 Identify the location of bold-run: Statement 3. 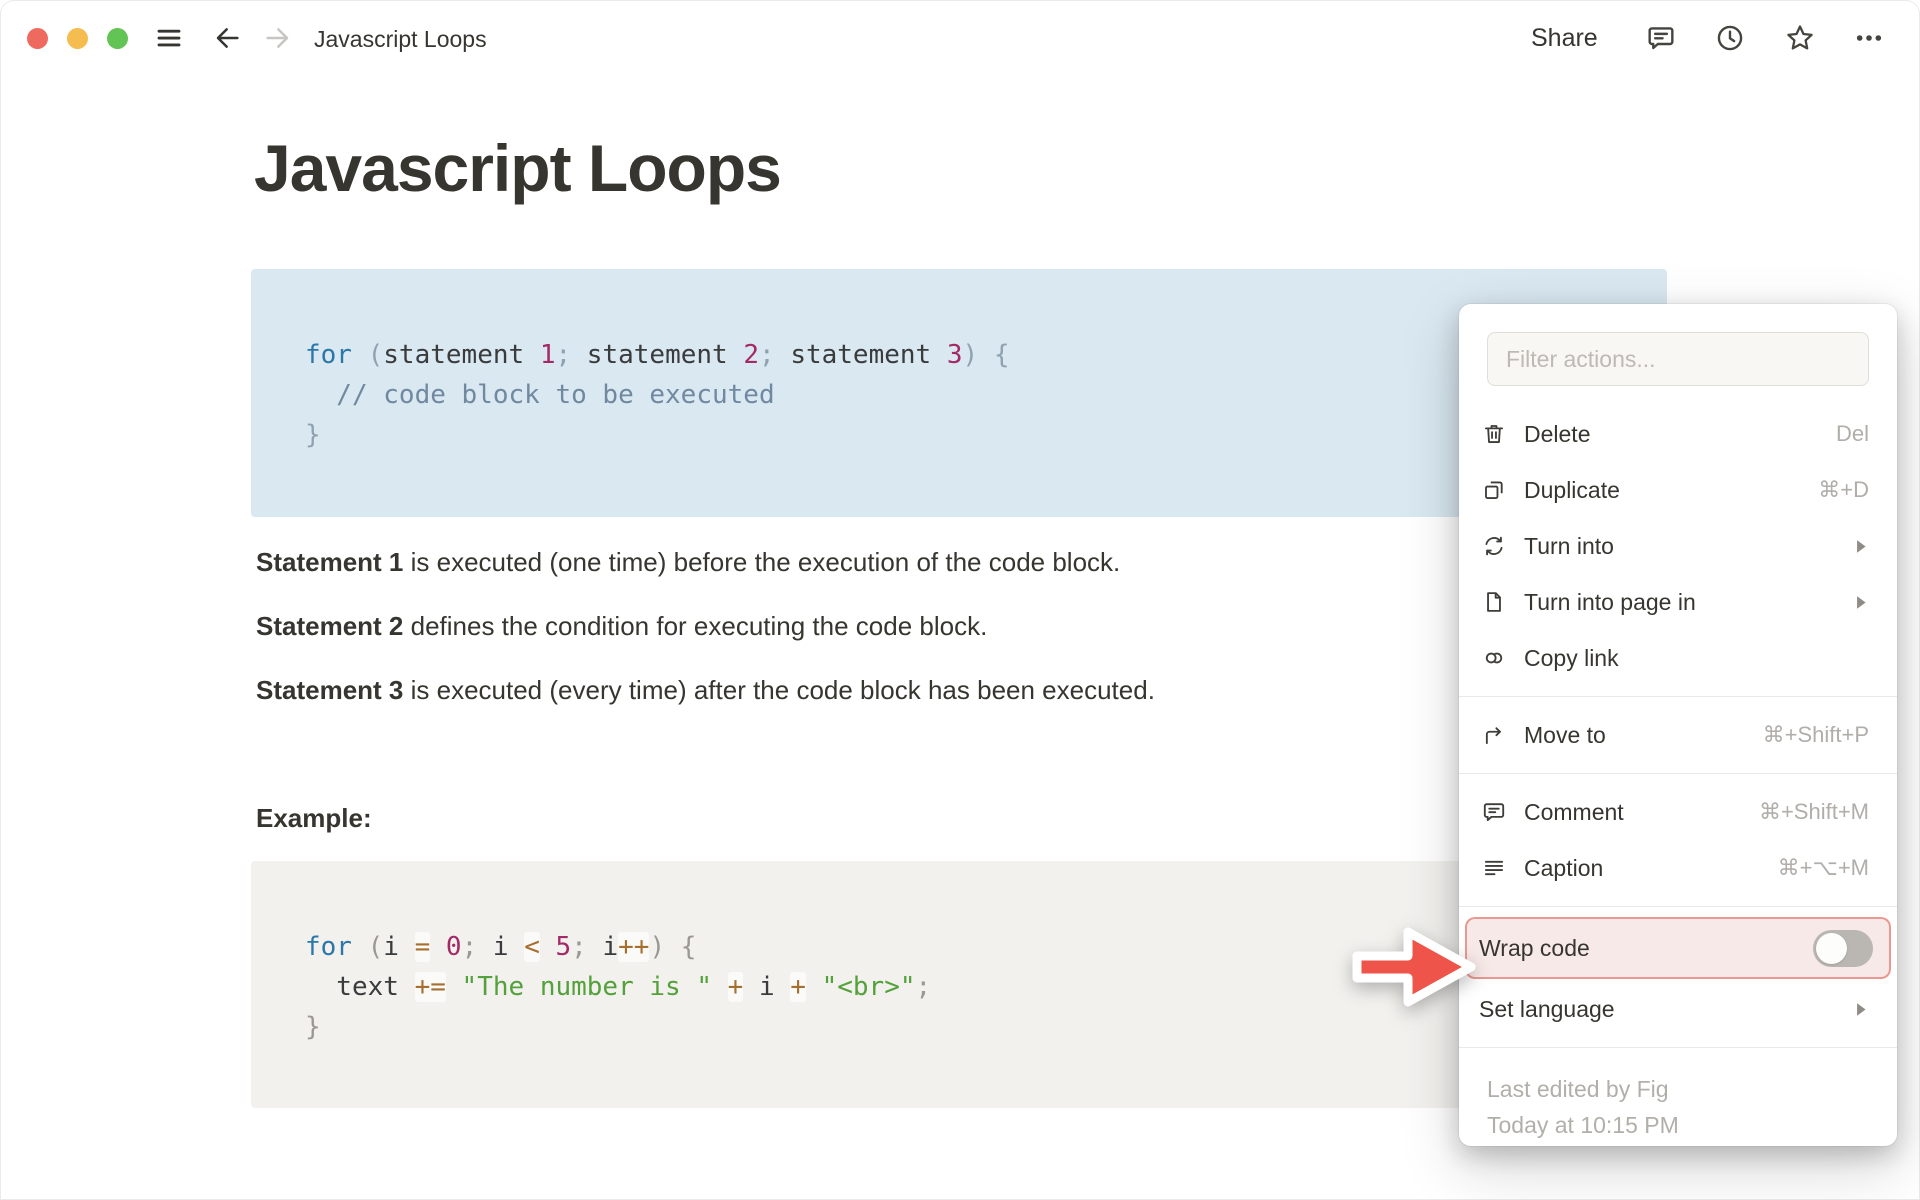
(330, 690).